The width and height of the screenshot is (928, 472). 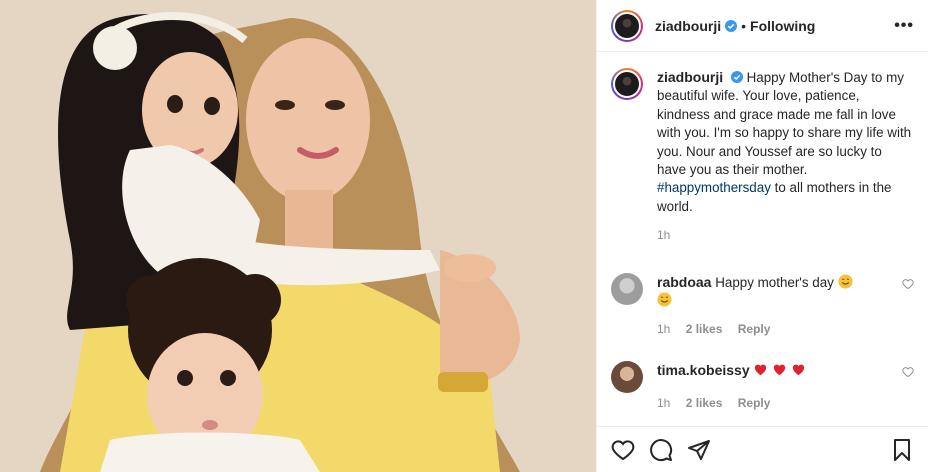 What do you see at coordinates (714, 187) in the screenshot?
I see `hashtag-link: #happymothersday` at bounding box center [714, 187].